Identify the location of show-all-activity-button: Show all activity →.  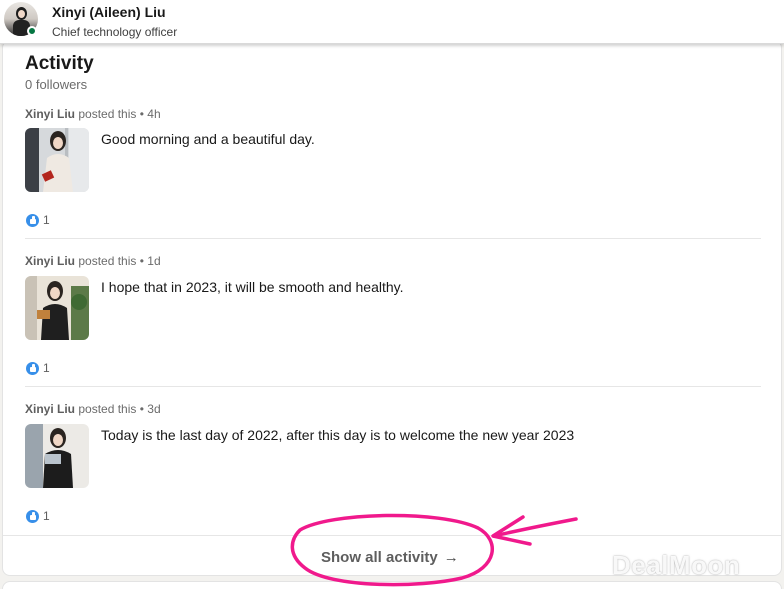
(390, 557).